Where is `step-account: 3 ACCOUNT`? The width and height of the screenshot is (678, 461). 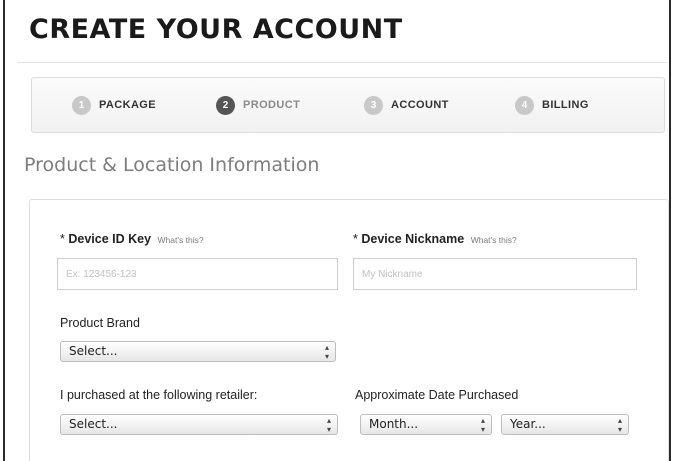
step-account: 3 ACCOUNT is located at coordinates (406, 105).